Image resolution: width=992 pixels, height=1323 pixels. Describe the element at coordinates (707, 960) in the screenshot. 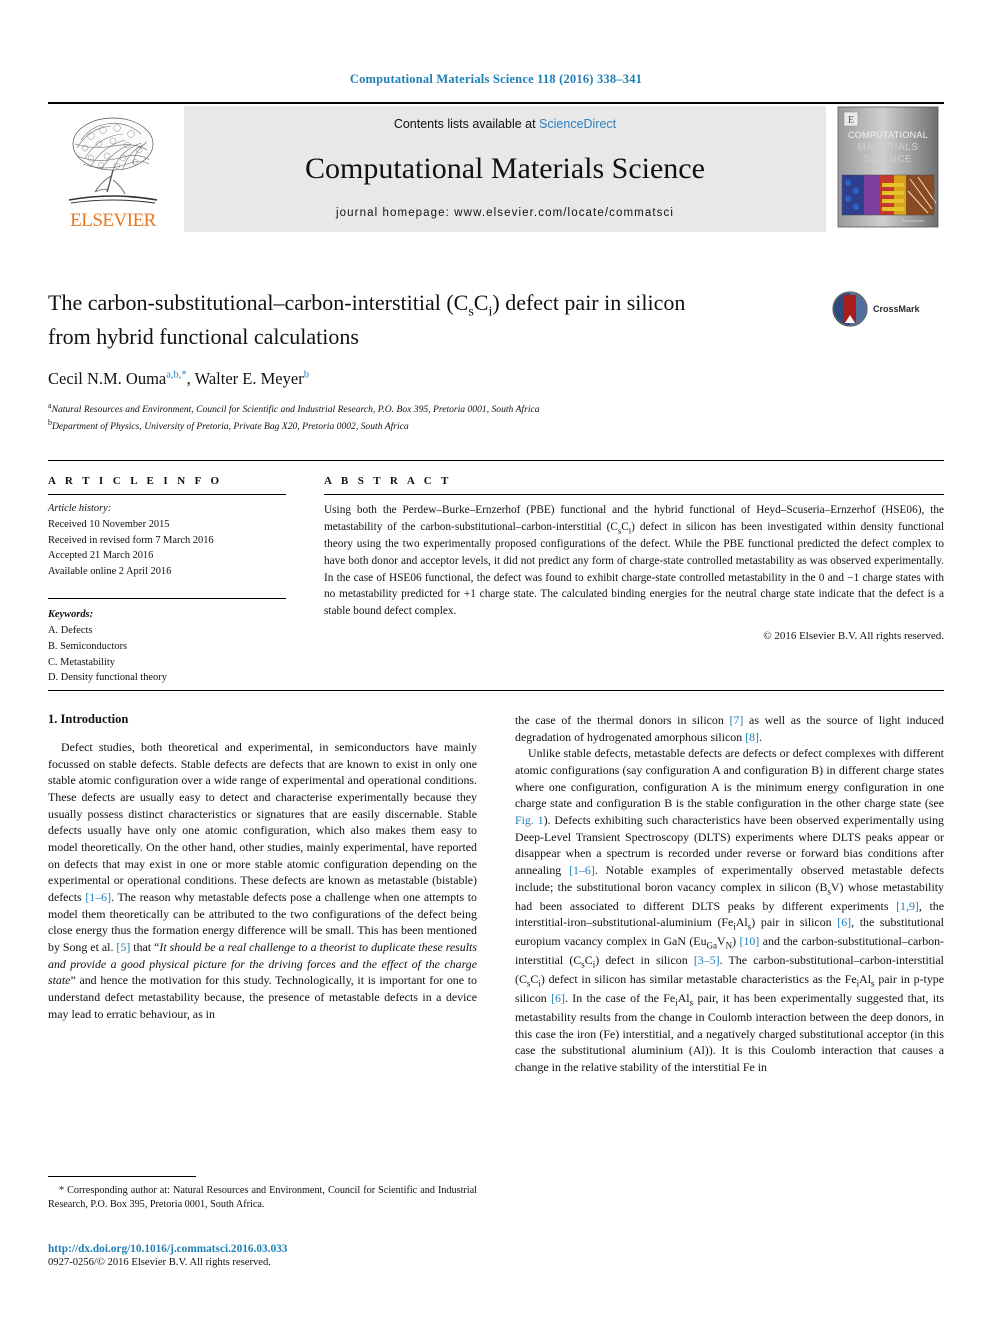

I see `citation-link: [3–5]` at that location.